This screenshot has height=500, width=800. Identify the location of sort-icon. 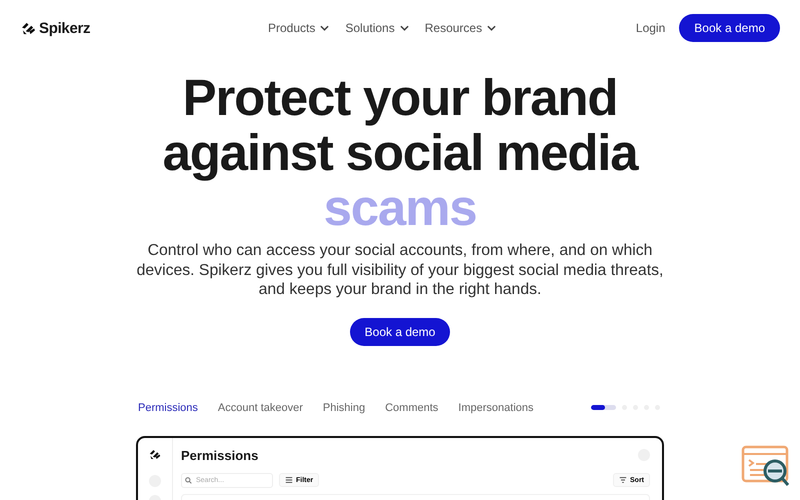
(623, 480).